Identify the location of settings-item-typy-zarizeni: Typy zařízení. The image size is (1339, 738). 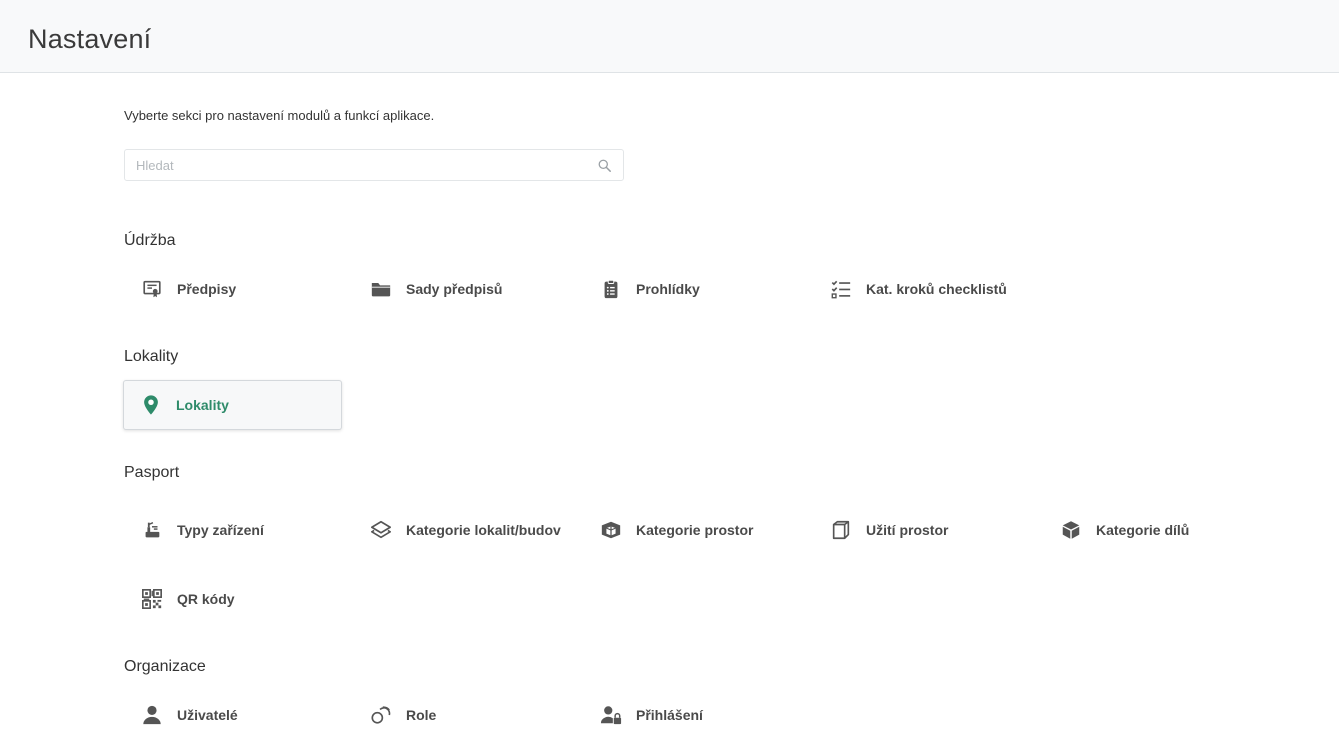
(233, 530).